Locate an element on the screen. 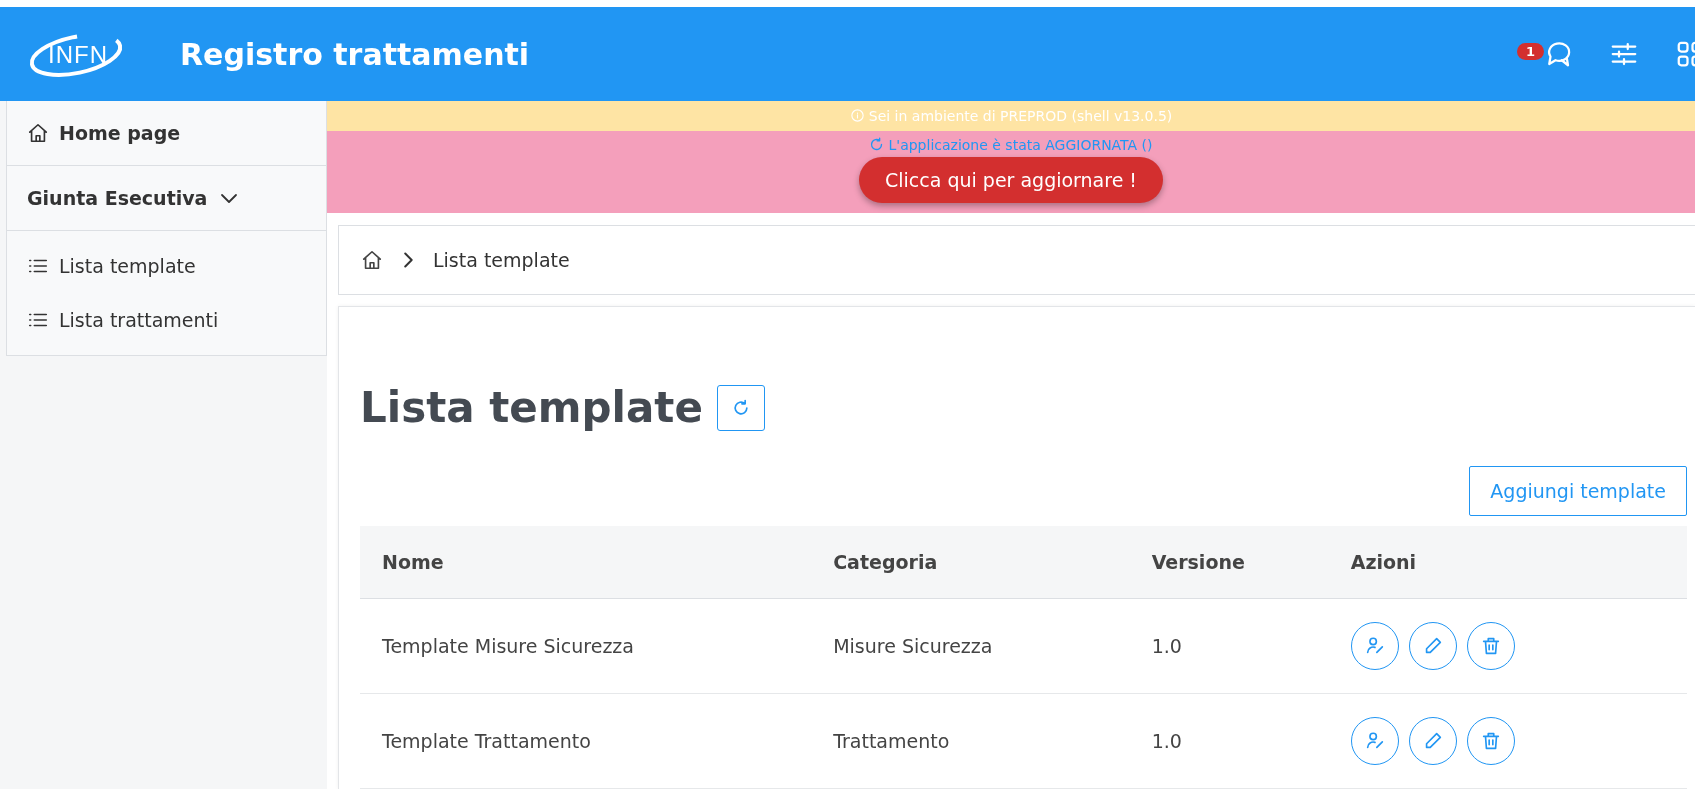 The width and height of the screenshot is (1695, 789). app-title: Registro trattamenti is located at coordinates (355, 54).